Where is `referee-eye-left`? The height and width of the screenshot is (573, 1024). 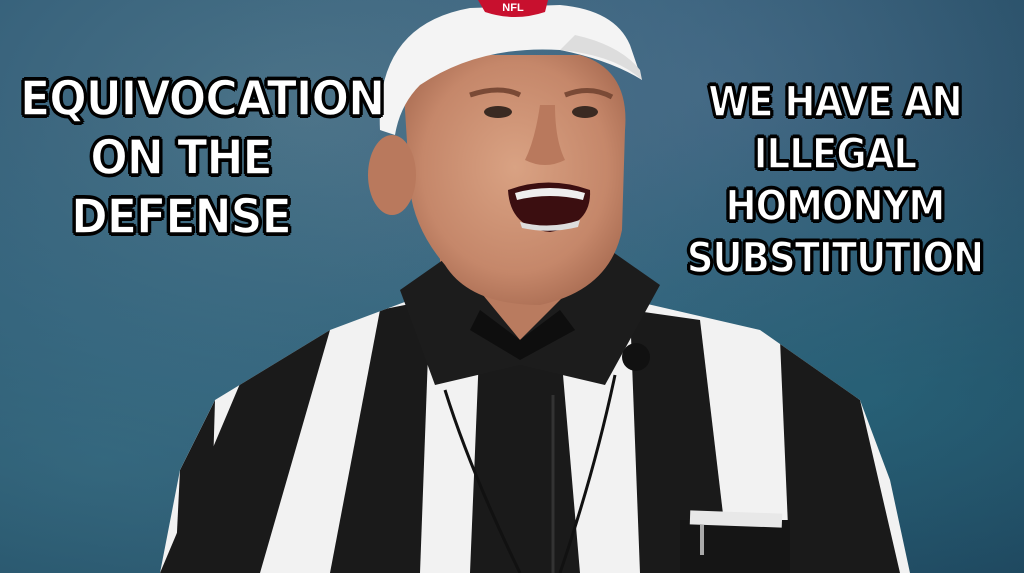
referee-eye-left is located at coordinates (498, 112).